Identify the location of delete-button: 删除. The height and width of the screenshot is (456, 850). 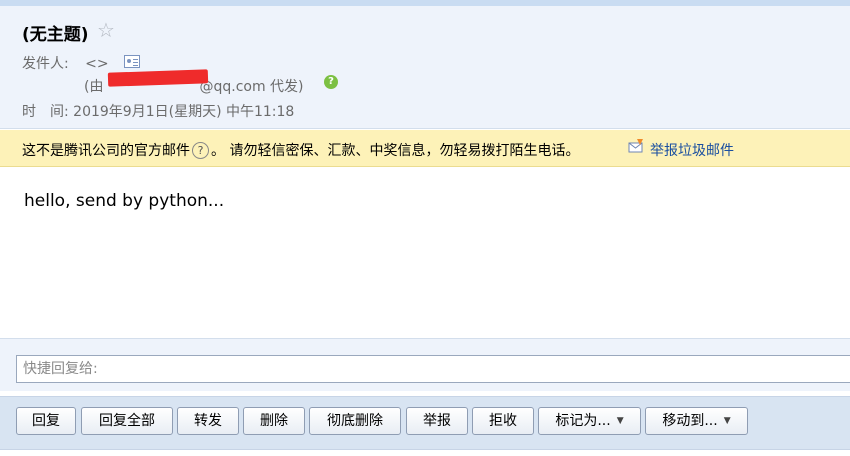
(274, 421).